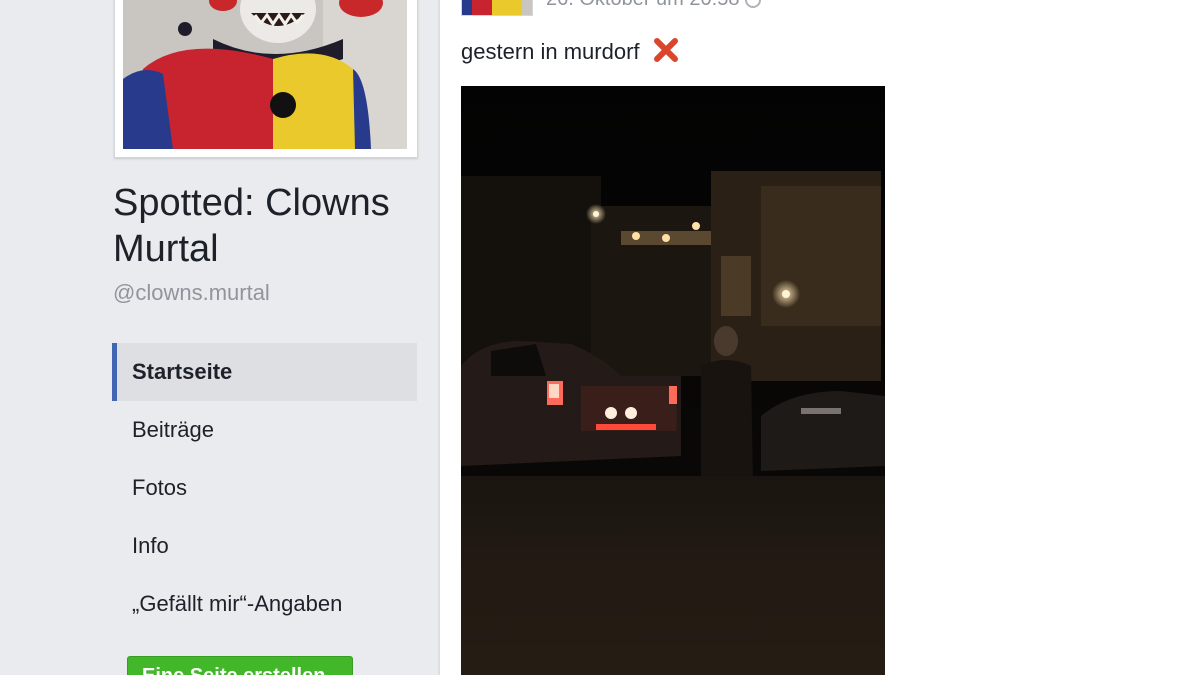 The width and height of the screenshot is (1200, 675). I want to click on avatar-image, so click(497, 7).